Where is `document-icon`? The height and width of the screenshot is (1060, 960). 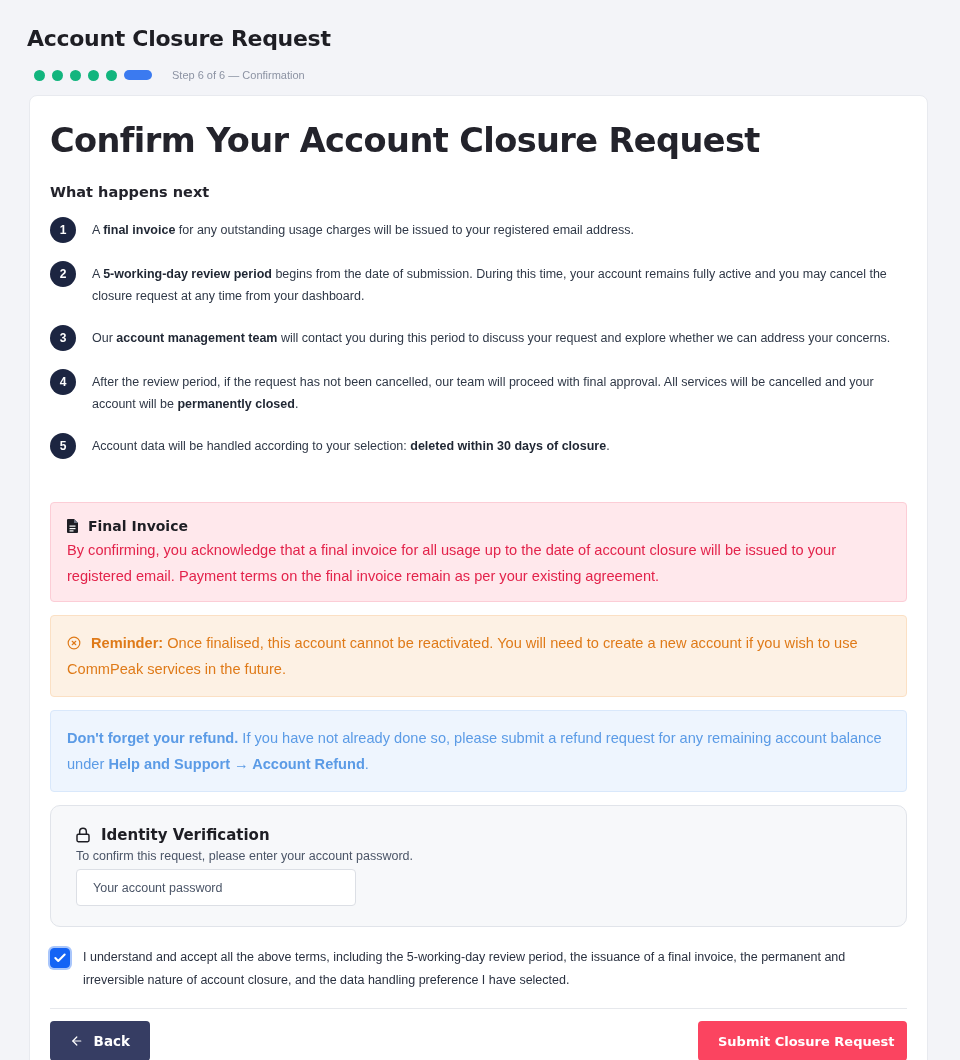
document-icon is located at coordinates (72, 526).